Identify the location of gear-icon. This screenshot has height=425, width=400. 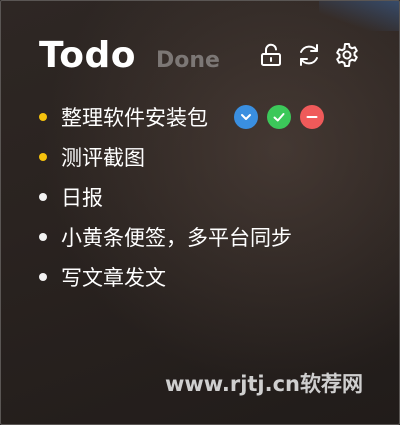
(347, 55).